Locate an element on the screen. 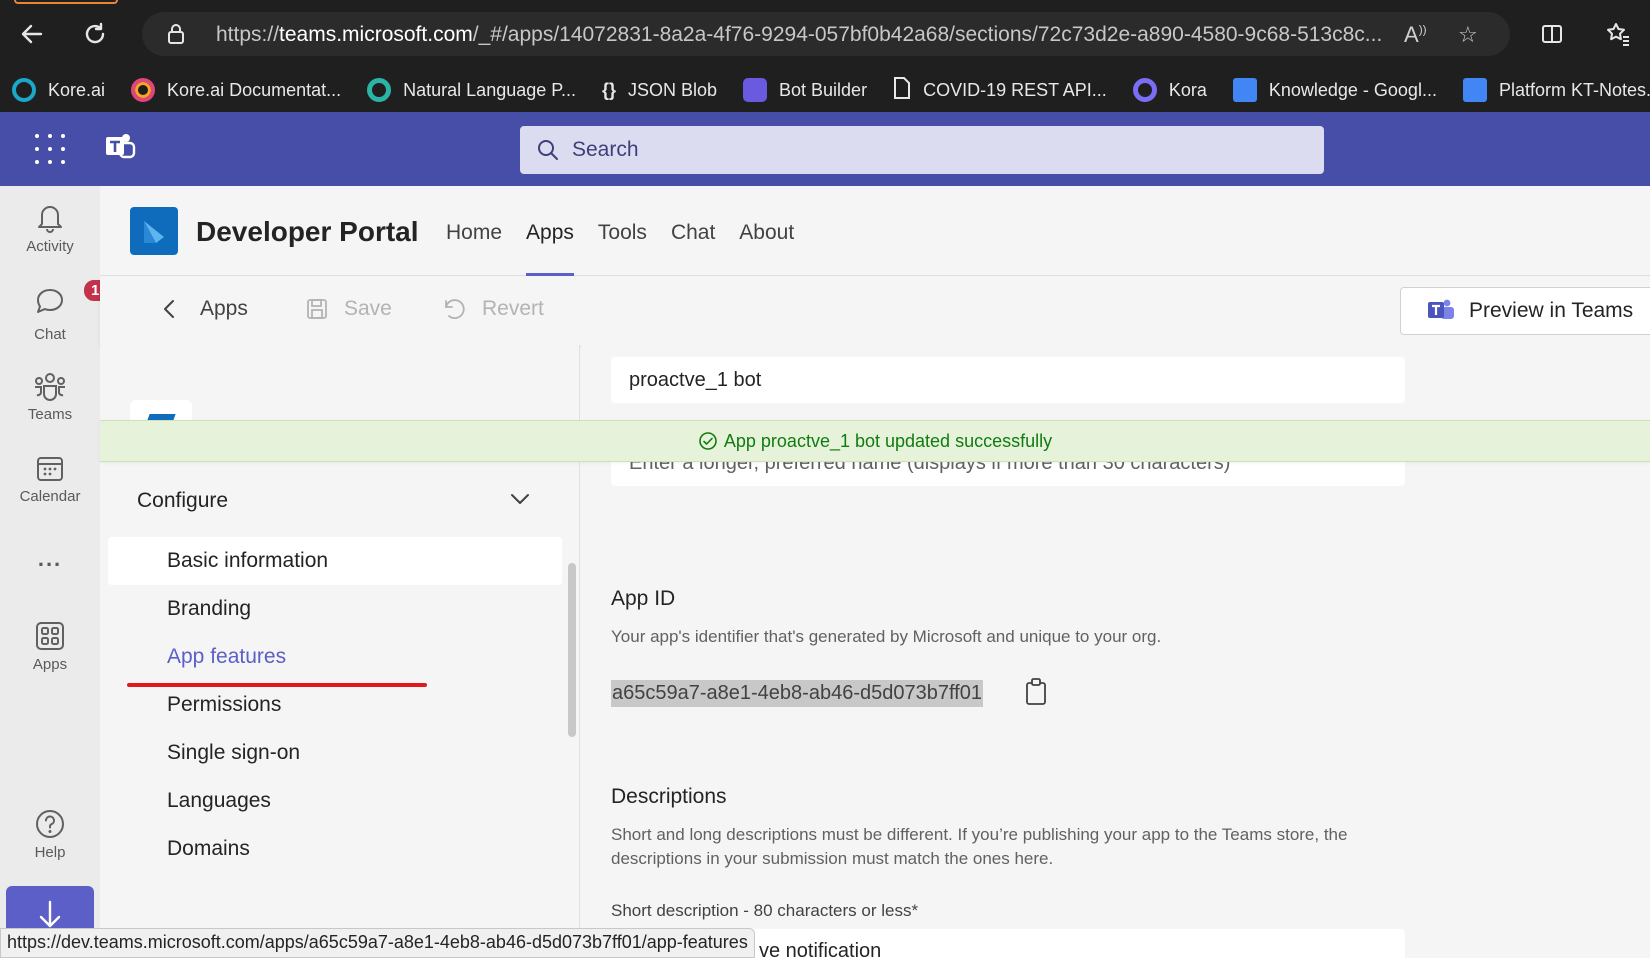 The image size is (1650, 958). star-icon: ☆ is located at coordinates (1468, 35).